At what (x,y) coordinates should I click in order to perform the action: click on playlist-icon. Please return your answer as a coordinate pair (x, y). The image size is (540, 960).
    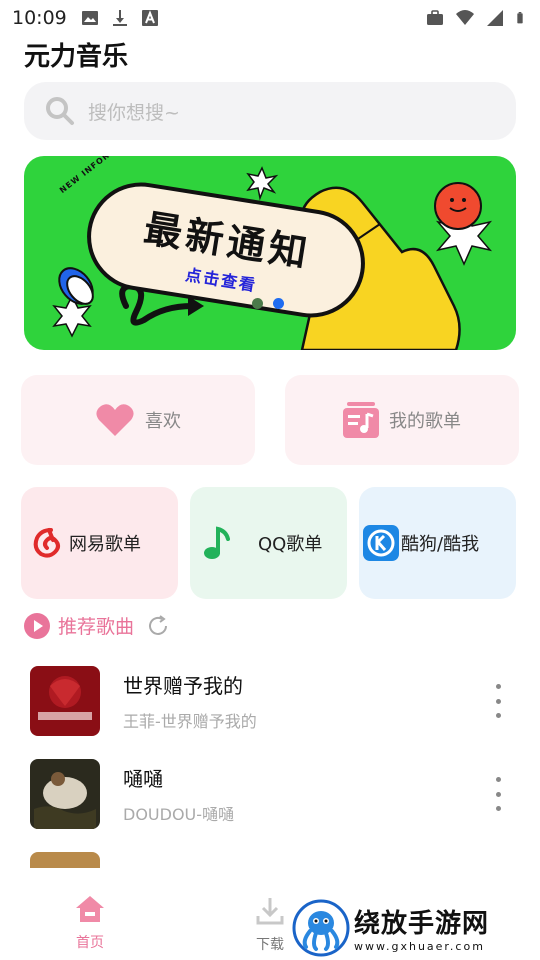
    Looking at the image, I should click on (361, 420).